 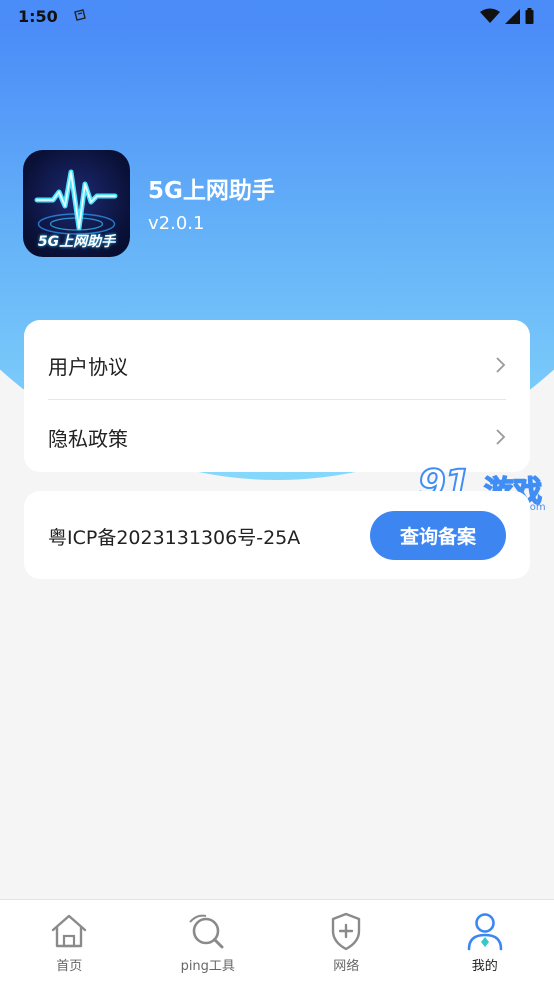 What do you see at coordinates (69, 966) in the screenshot?
I see `nav-label: 首页` at bounding box center [69, 966].